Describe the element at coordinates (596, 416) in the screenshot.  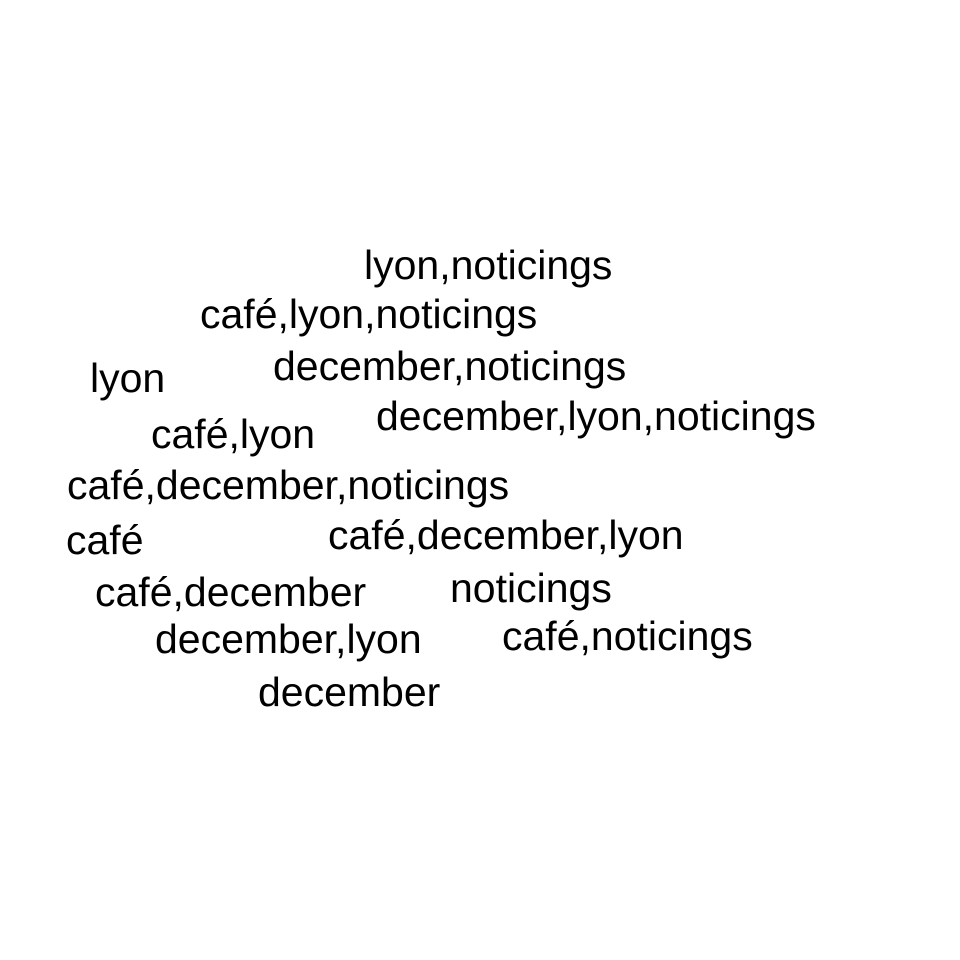
I see `word-label: december,lyon,noticings` at that location.